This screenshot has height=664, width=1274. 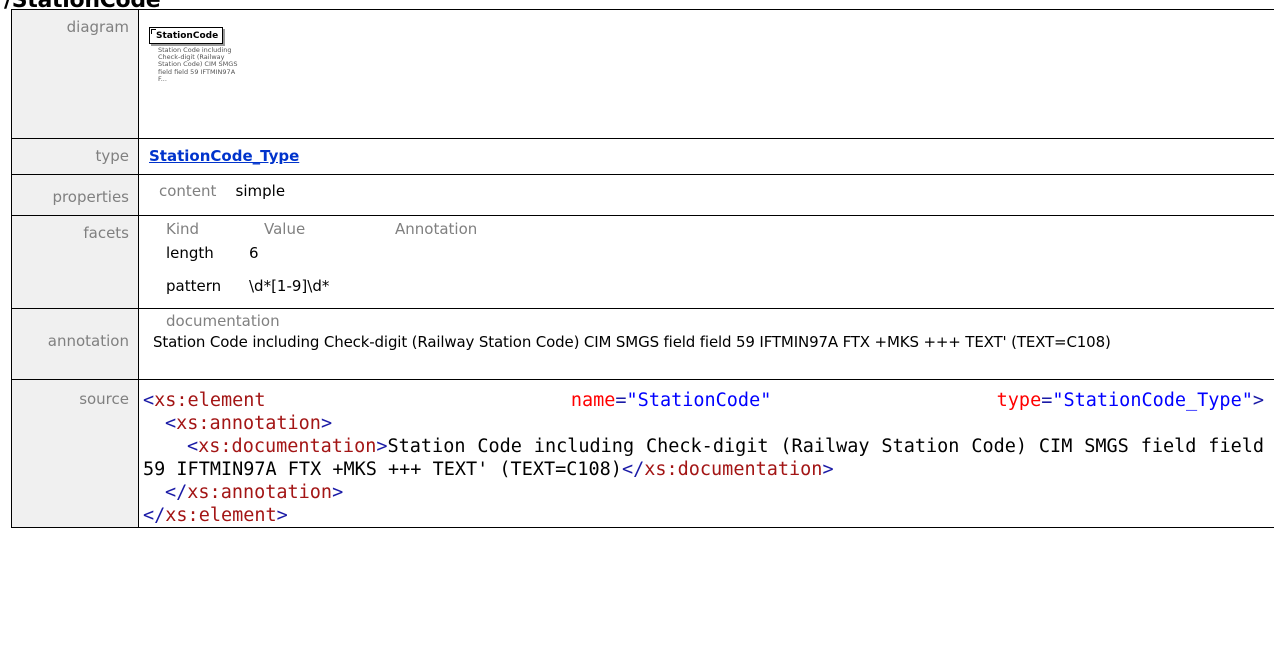 What do you see at coordinates (221, 515) in the screenshot?
I see `element-close-tag: xs:element` at bounding box center [221, 515].